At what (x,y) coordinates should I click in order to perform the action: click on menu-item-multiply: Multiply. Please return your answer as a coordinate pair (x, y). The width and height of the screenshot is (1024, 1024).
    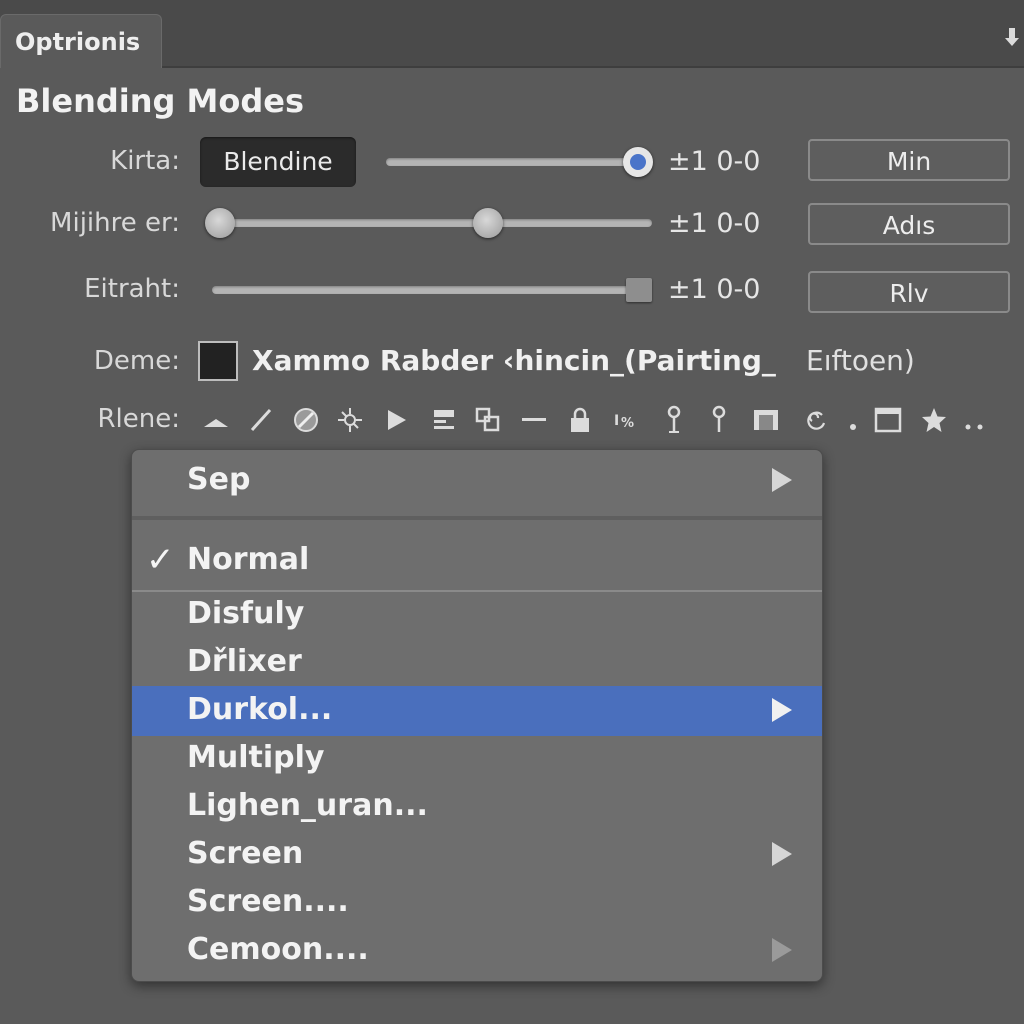
    Looking at the image, I should click on (477, 758).